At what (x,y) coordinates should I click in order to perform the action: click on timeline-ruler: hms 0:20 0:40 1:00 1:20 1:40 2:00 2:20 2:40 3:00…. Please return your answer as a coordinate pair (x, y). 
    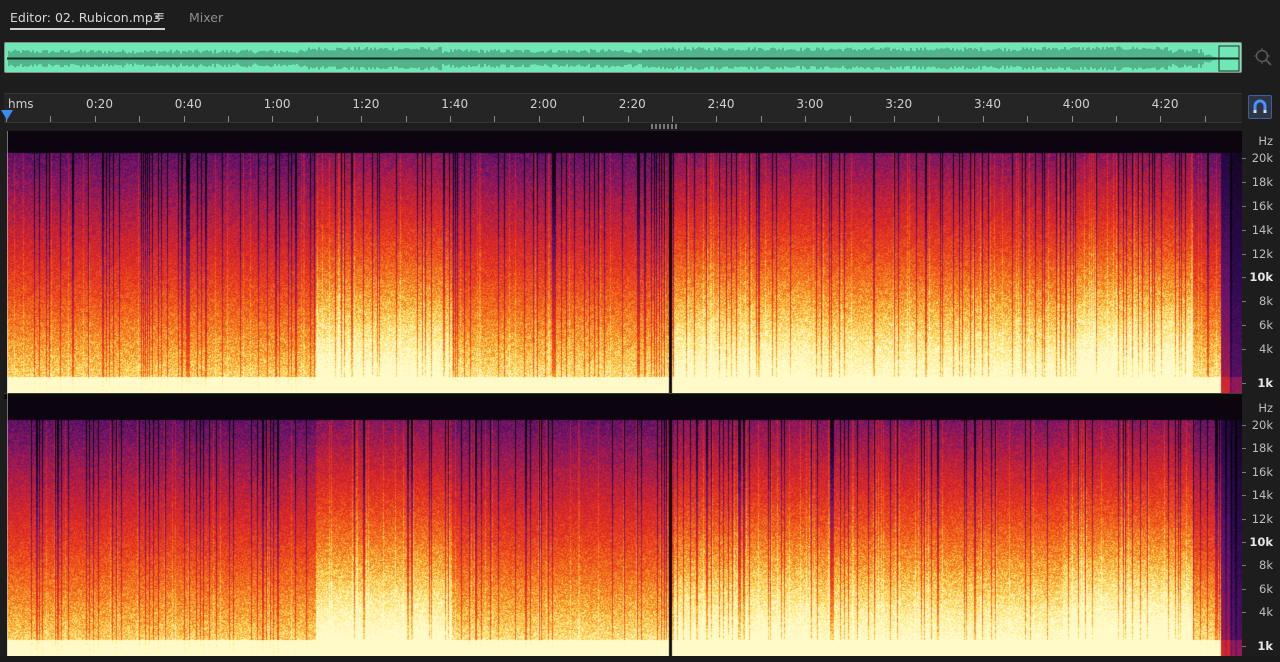
    Looking at the image, I should click on (623, 108).